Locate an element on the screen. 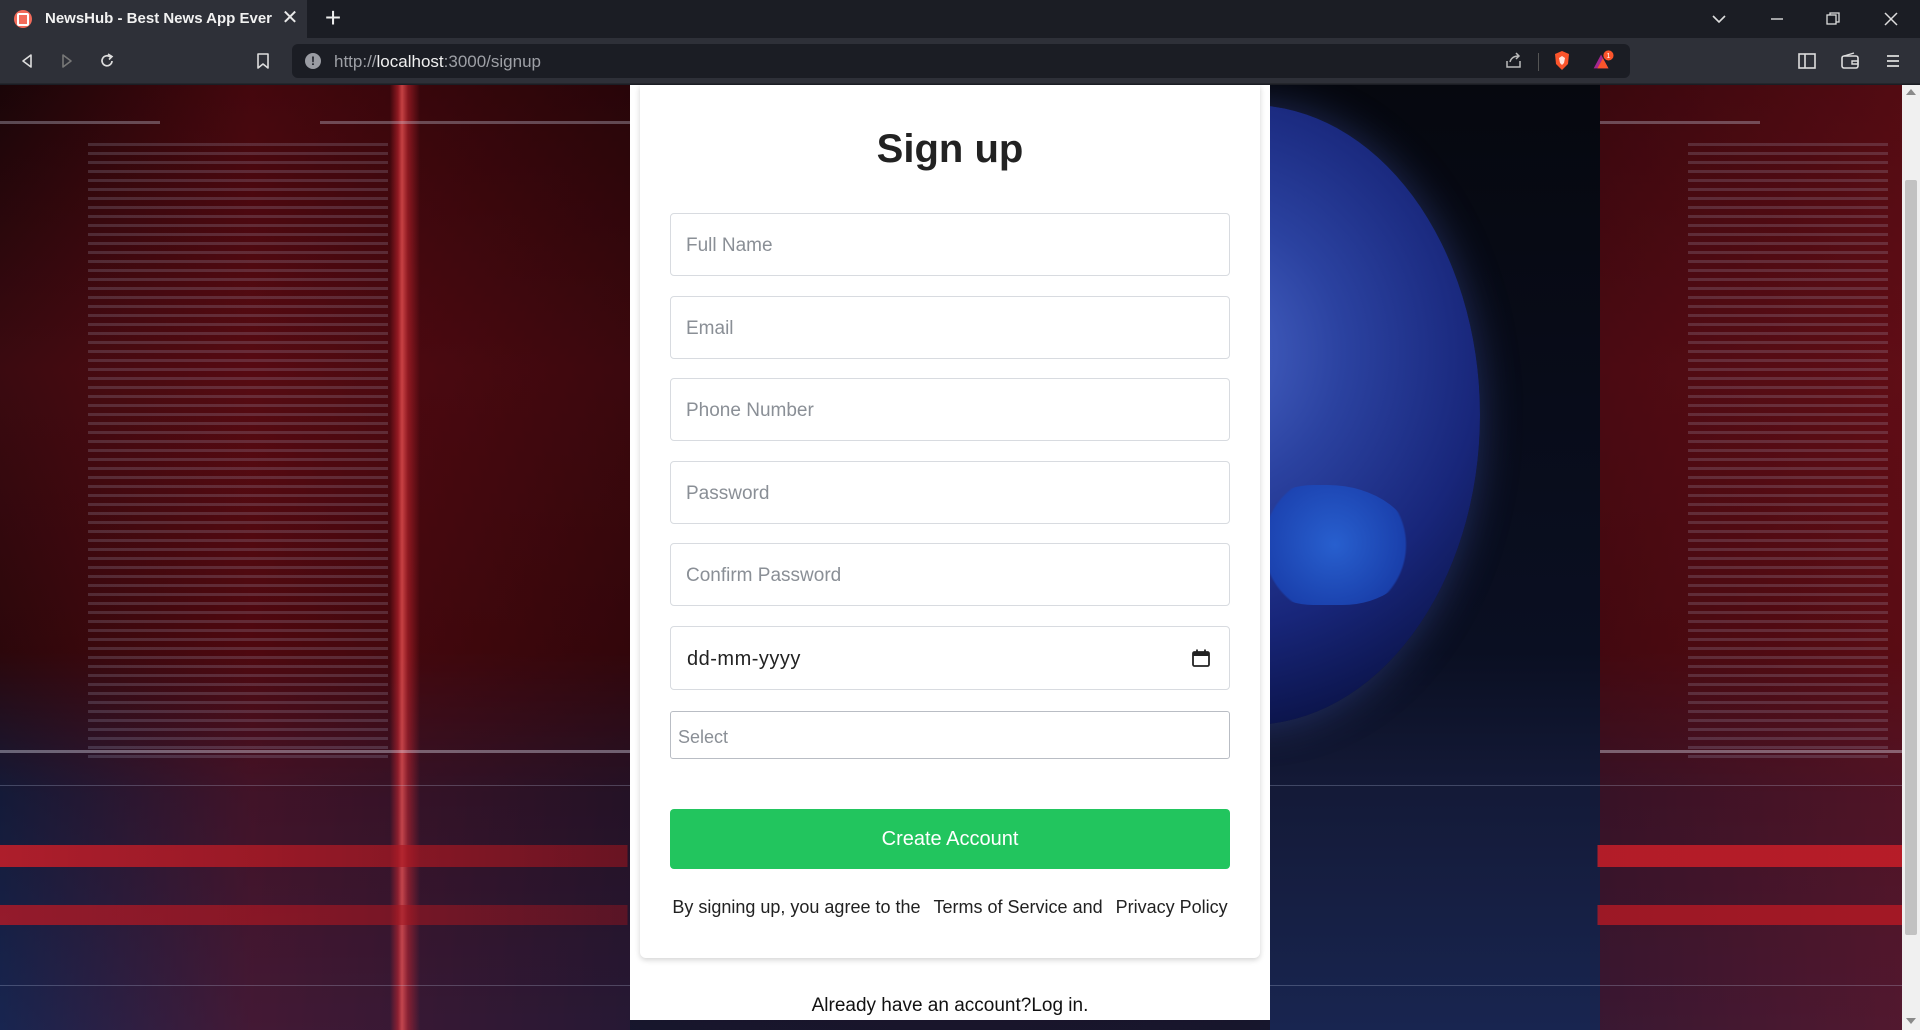 This screenshot has width=1920, height=1030. close-window-icon is located at coordinates (1891, 19).